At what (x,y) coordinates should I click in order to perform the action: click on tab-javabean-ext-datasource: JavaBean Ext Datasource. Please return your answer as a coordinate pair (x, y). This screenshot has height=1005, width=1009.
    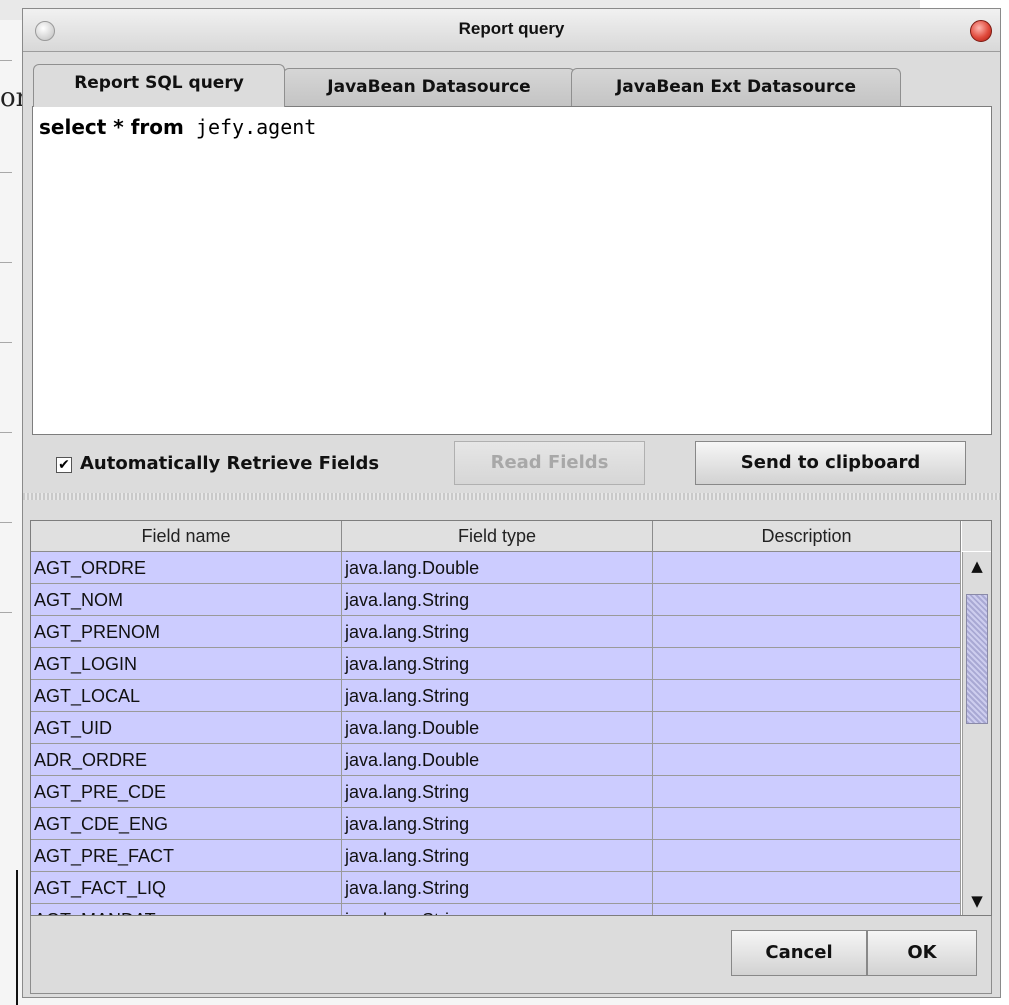
    Looking at the image, I should click on (736, 87).